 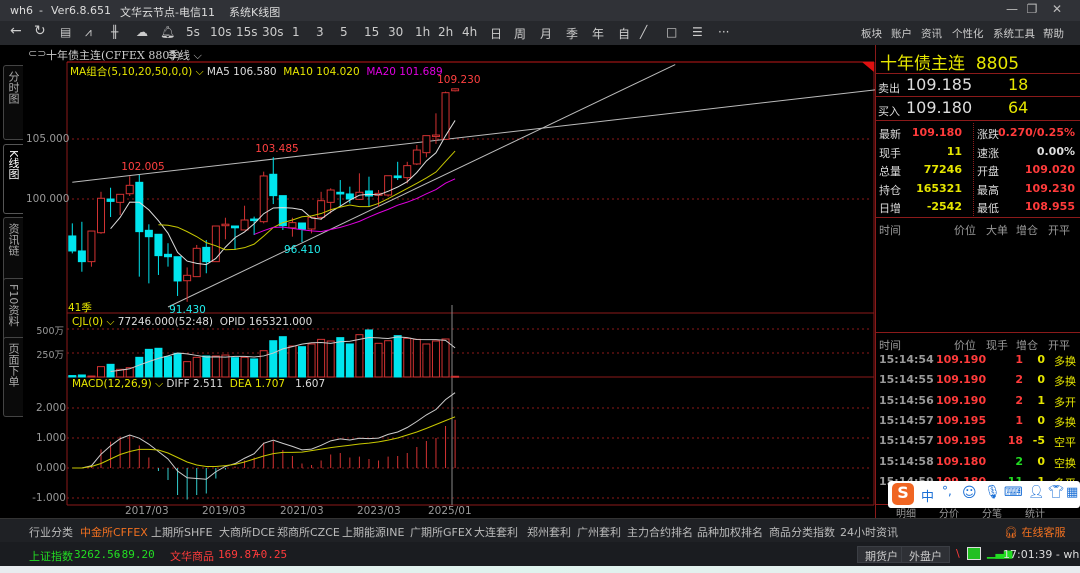 I want to click on index-value: 169.87, so click(x=238, y=554).